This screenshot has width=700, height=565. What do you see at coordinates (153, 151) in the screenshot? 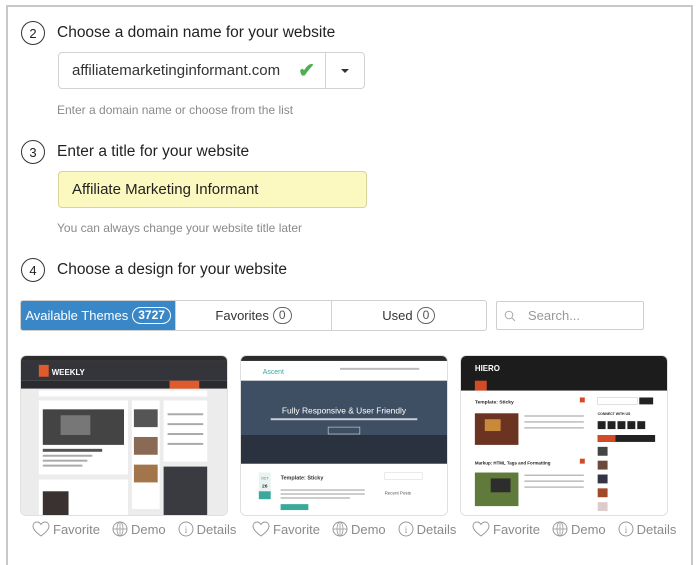
I see `step-title: Enter a title for your website` at bounding box center [153, 151].